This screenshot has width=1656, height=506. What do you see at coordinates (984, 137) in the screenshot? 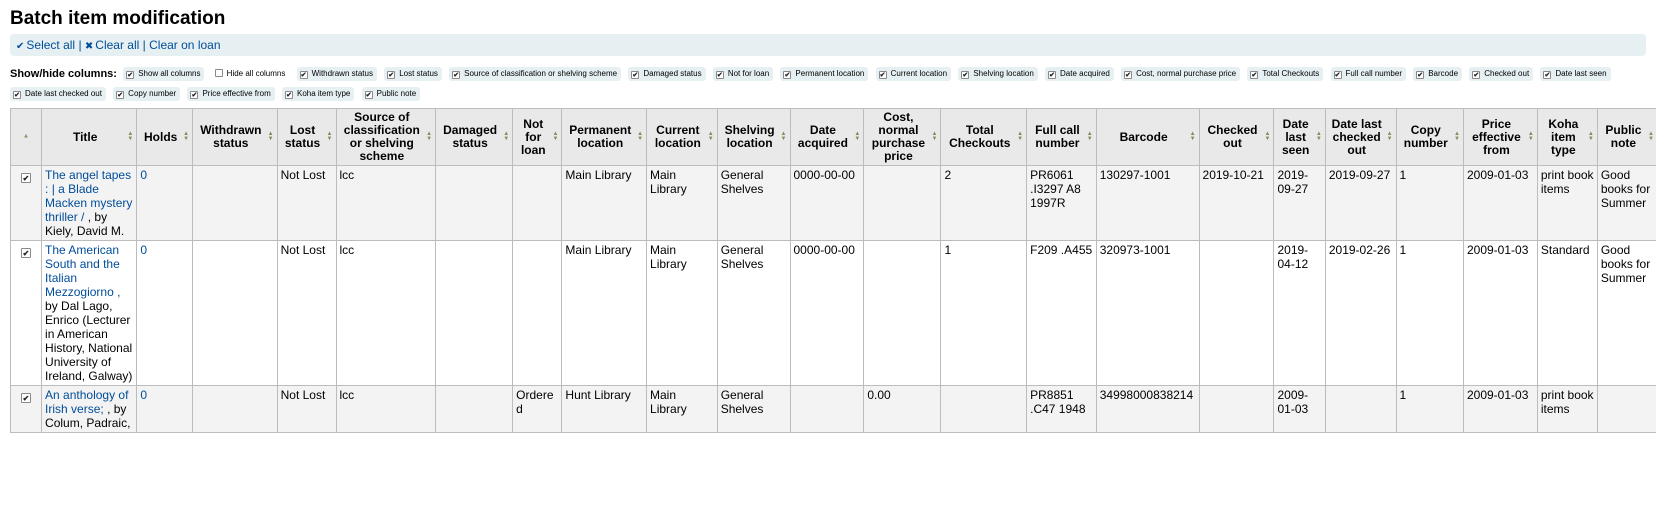
I see `column-header: Total Checkouts ▲ ▼` at bounding box center [984, 137].